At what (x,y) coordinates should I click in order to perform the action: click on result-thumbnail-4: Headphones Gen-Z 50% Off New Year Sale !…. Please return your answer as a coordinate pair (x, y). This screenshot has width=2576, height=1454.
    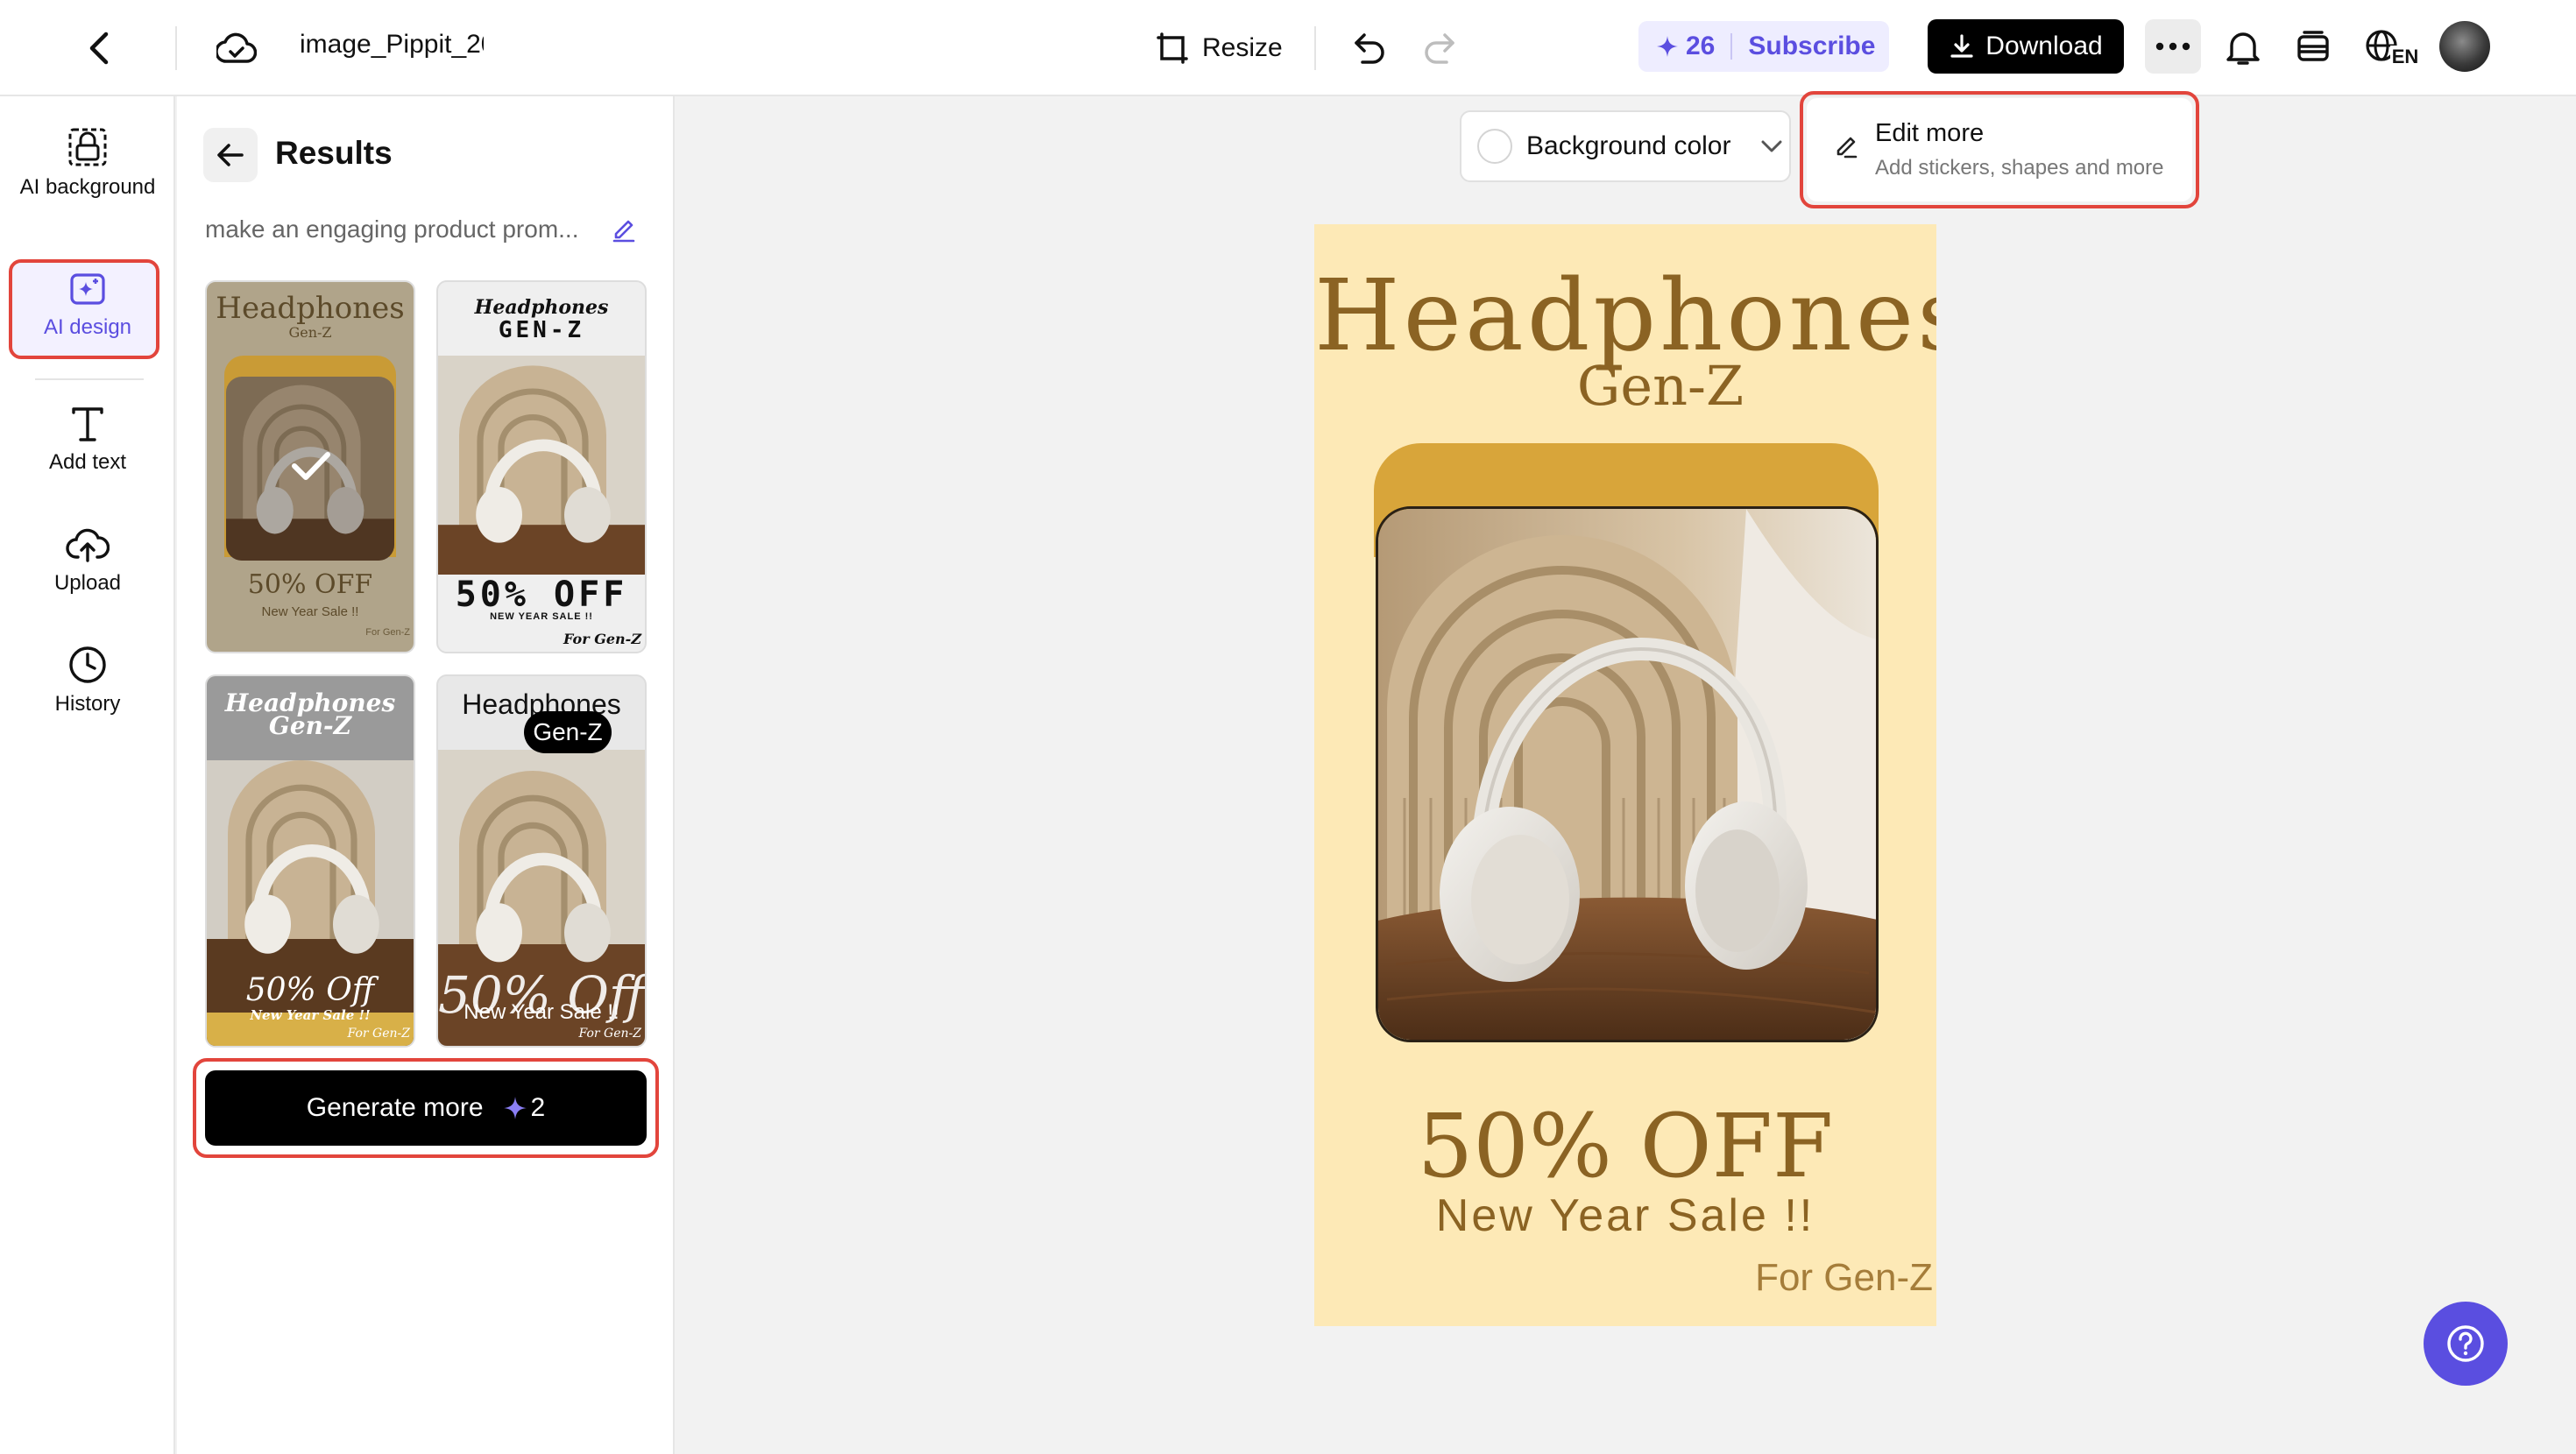
    Looking at the image, I should click on (541, 861).